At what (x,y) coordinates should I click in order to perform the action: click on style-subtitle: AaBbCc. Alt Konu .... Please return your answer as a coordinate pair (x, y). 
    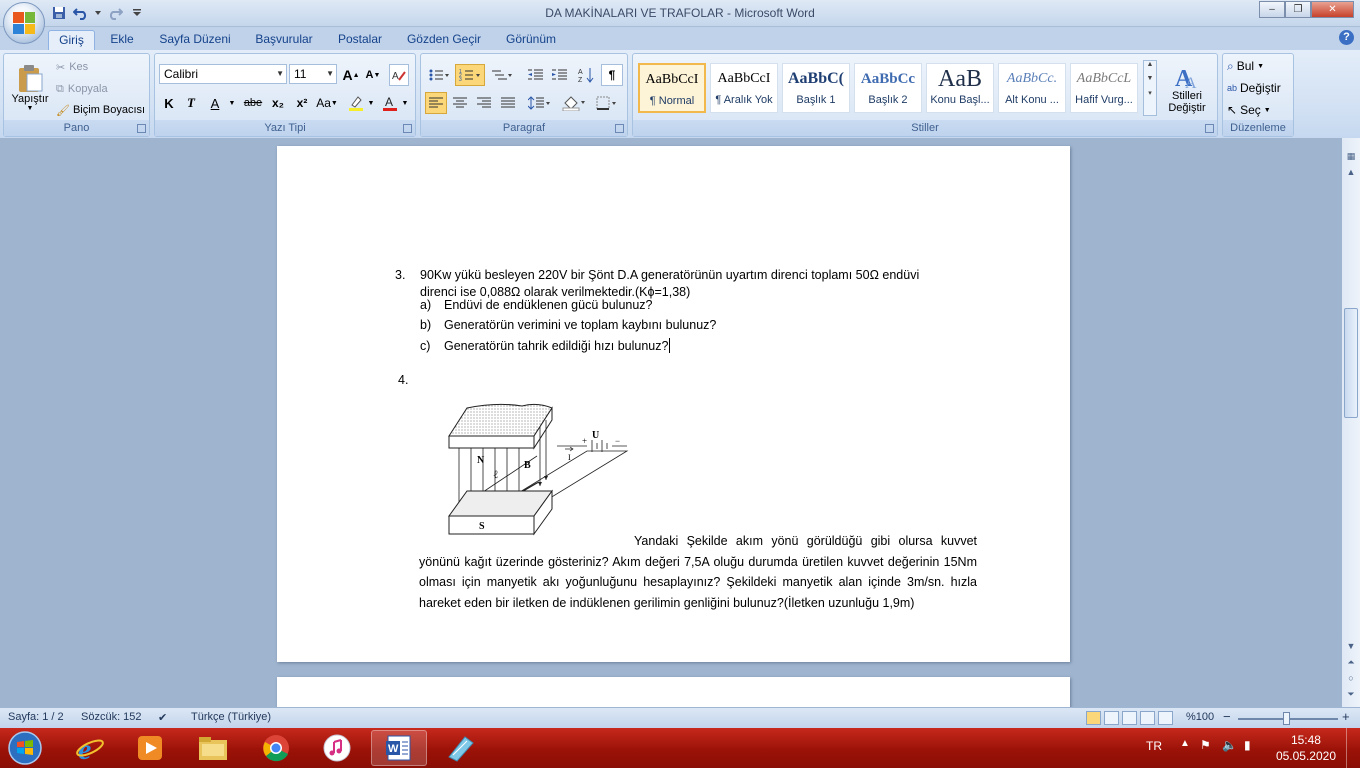
    Looking at the image, I should click on (1032, 88).